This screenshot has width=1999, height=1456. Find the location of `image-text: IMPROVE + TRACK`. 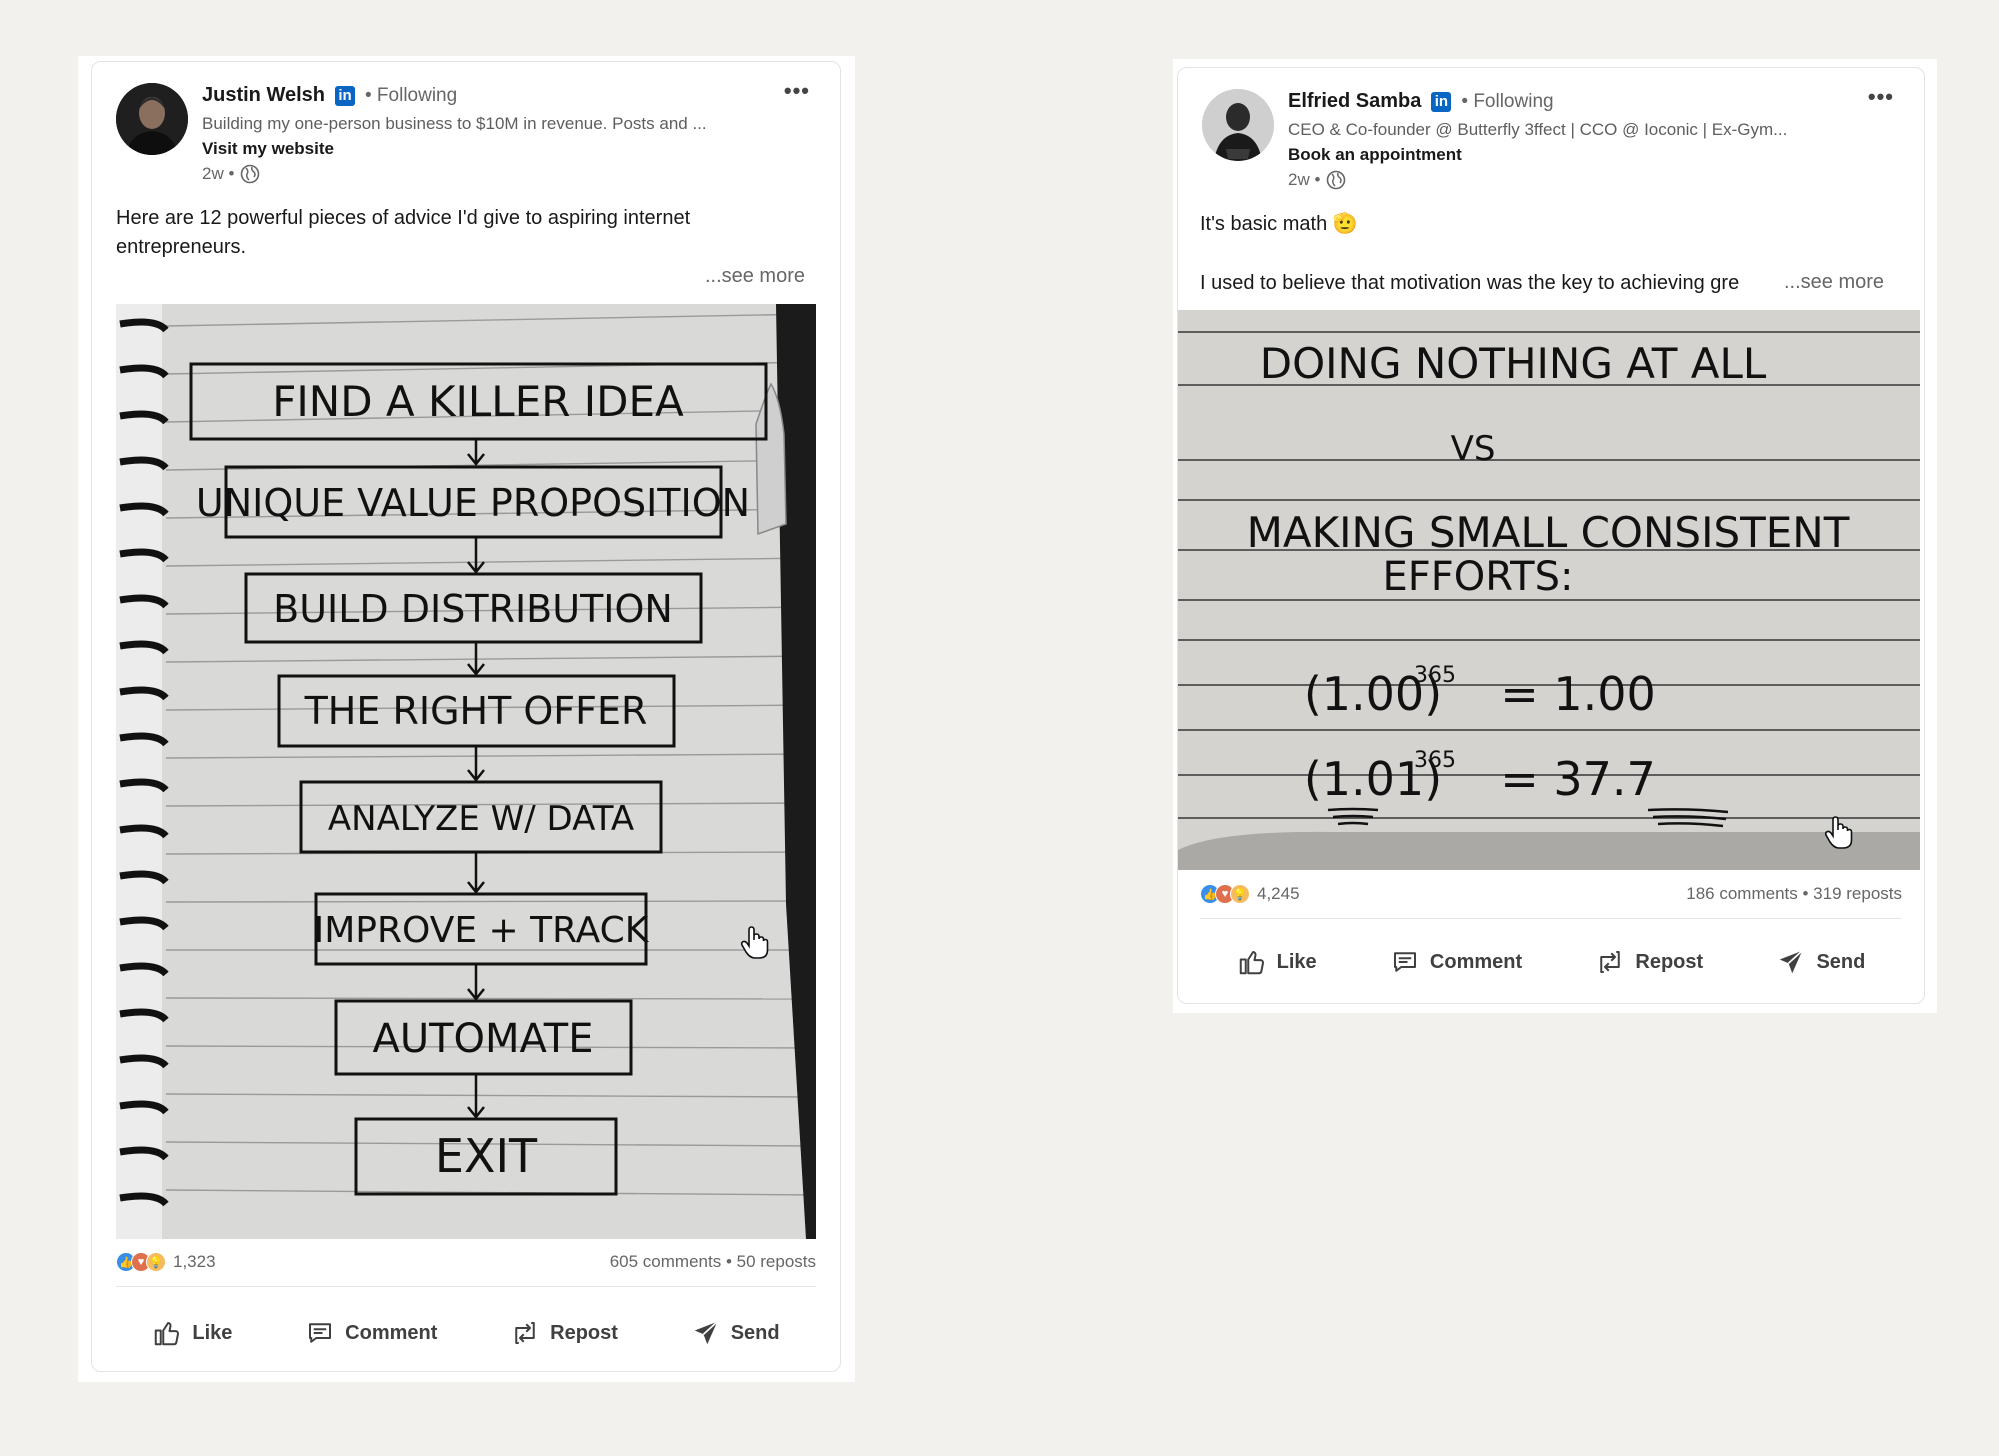

image-text: IMPROVE + TRACK is located at coordinates (482, 930).